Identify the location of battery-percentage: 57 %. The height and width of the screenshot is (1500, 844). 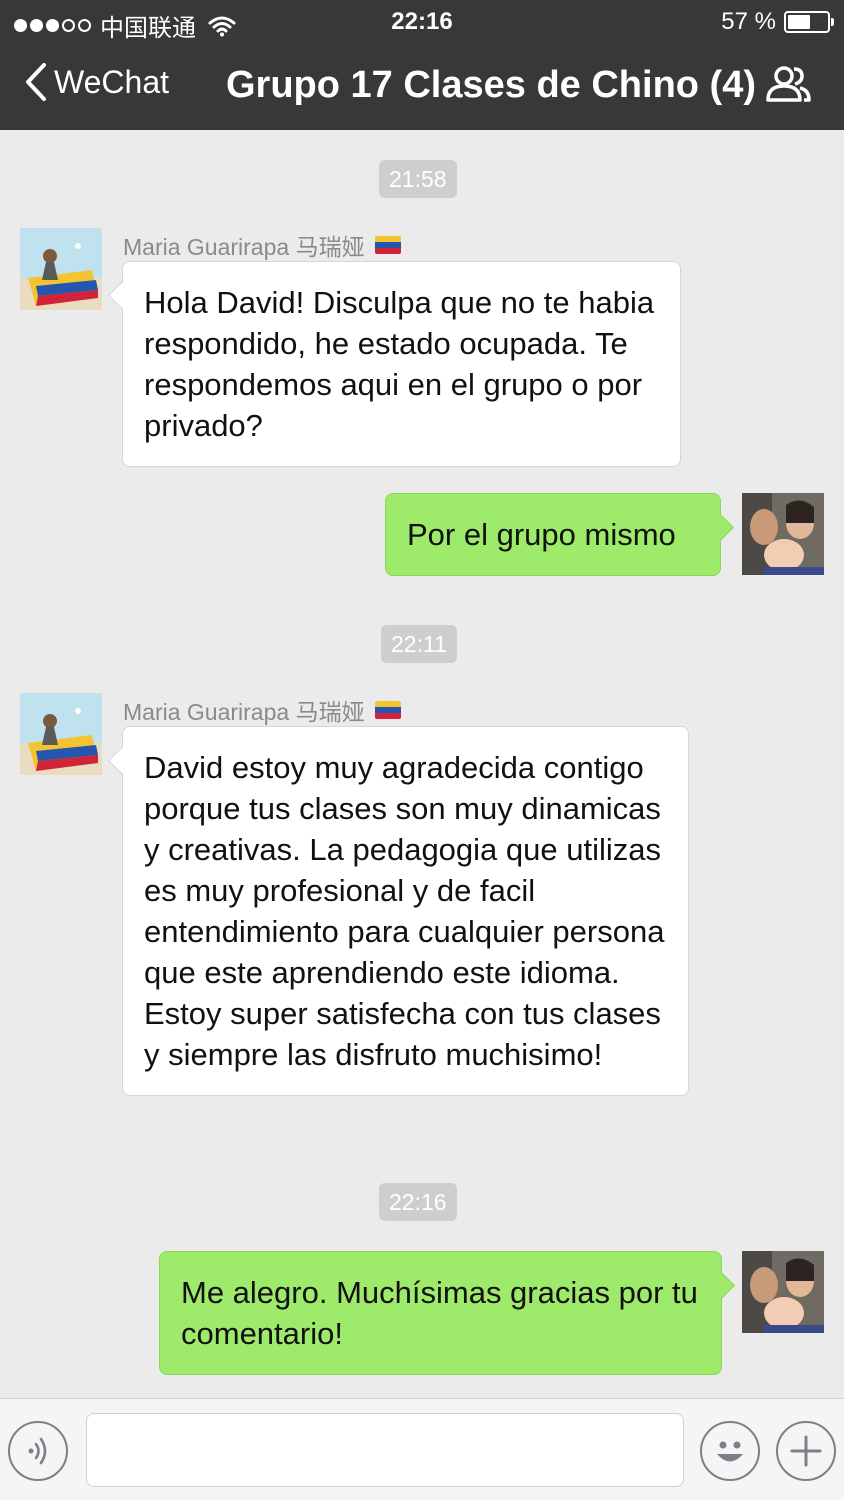
(748, 21).